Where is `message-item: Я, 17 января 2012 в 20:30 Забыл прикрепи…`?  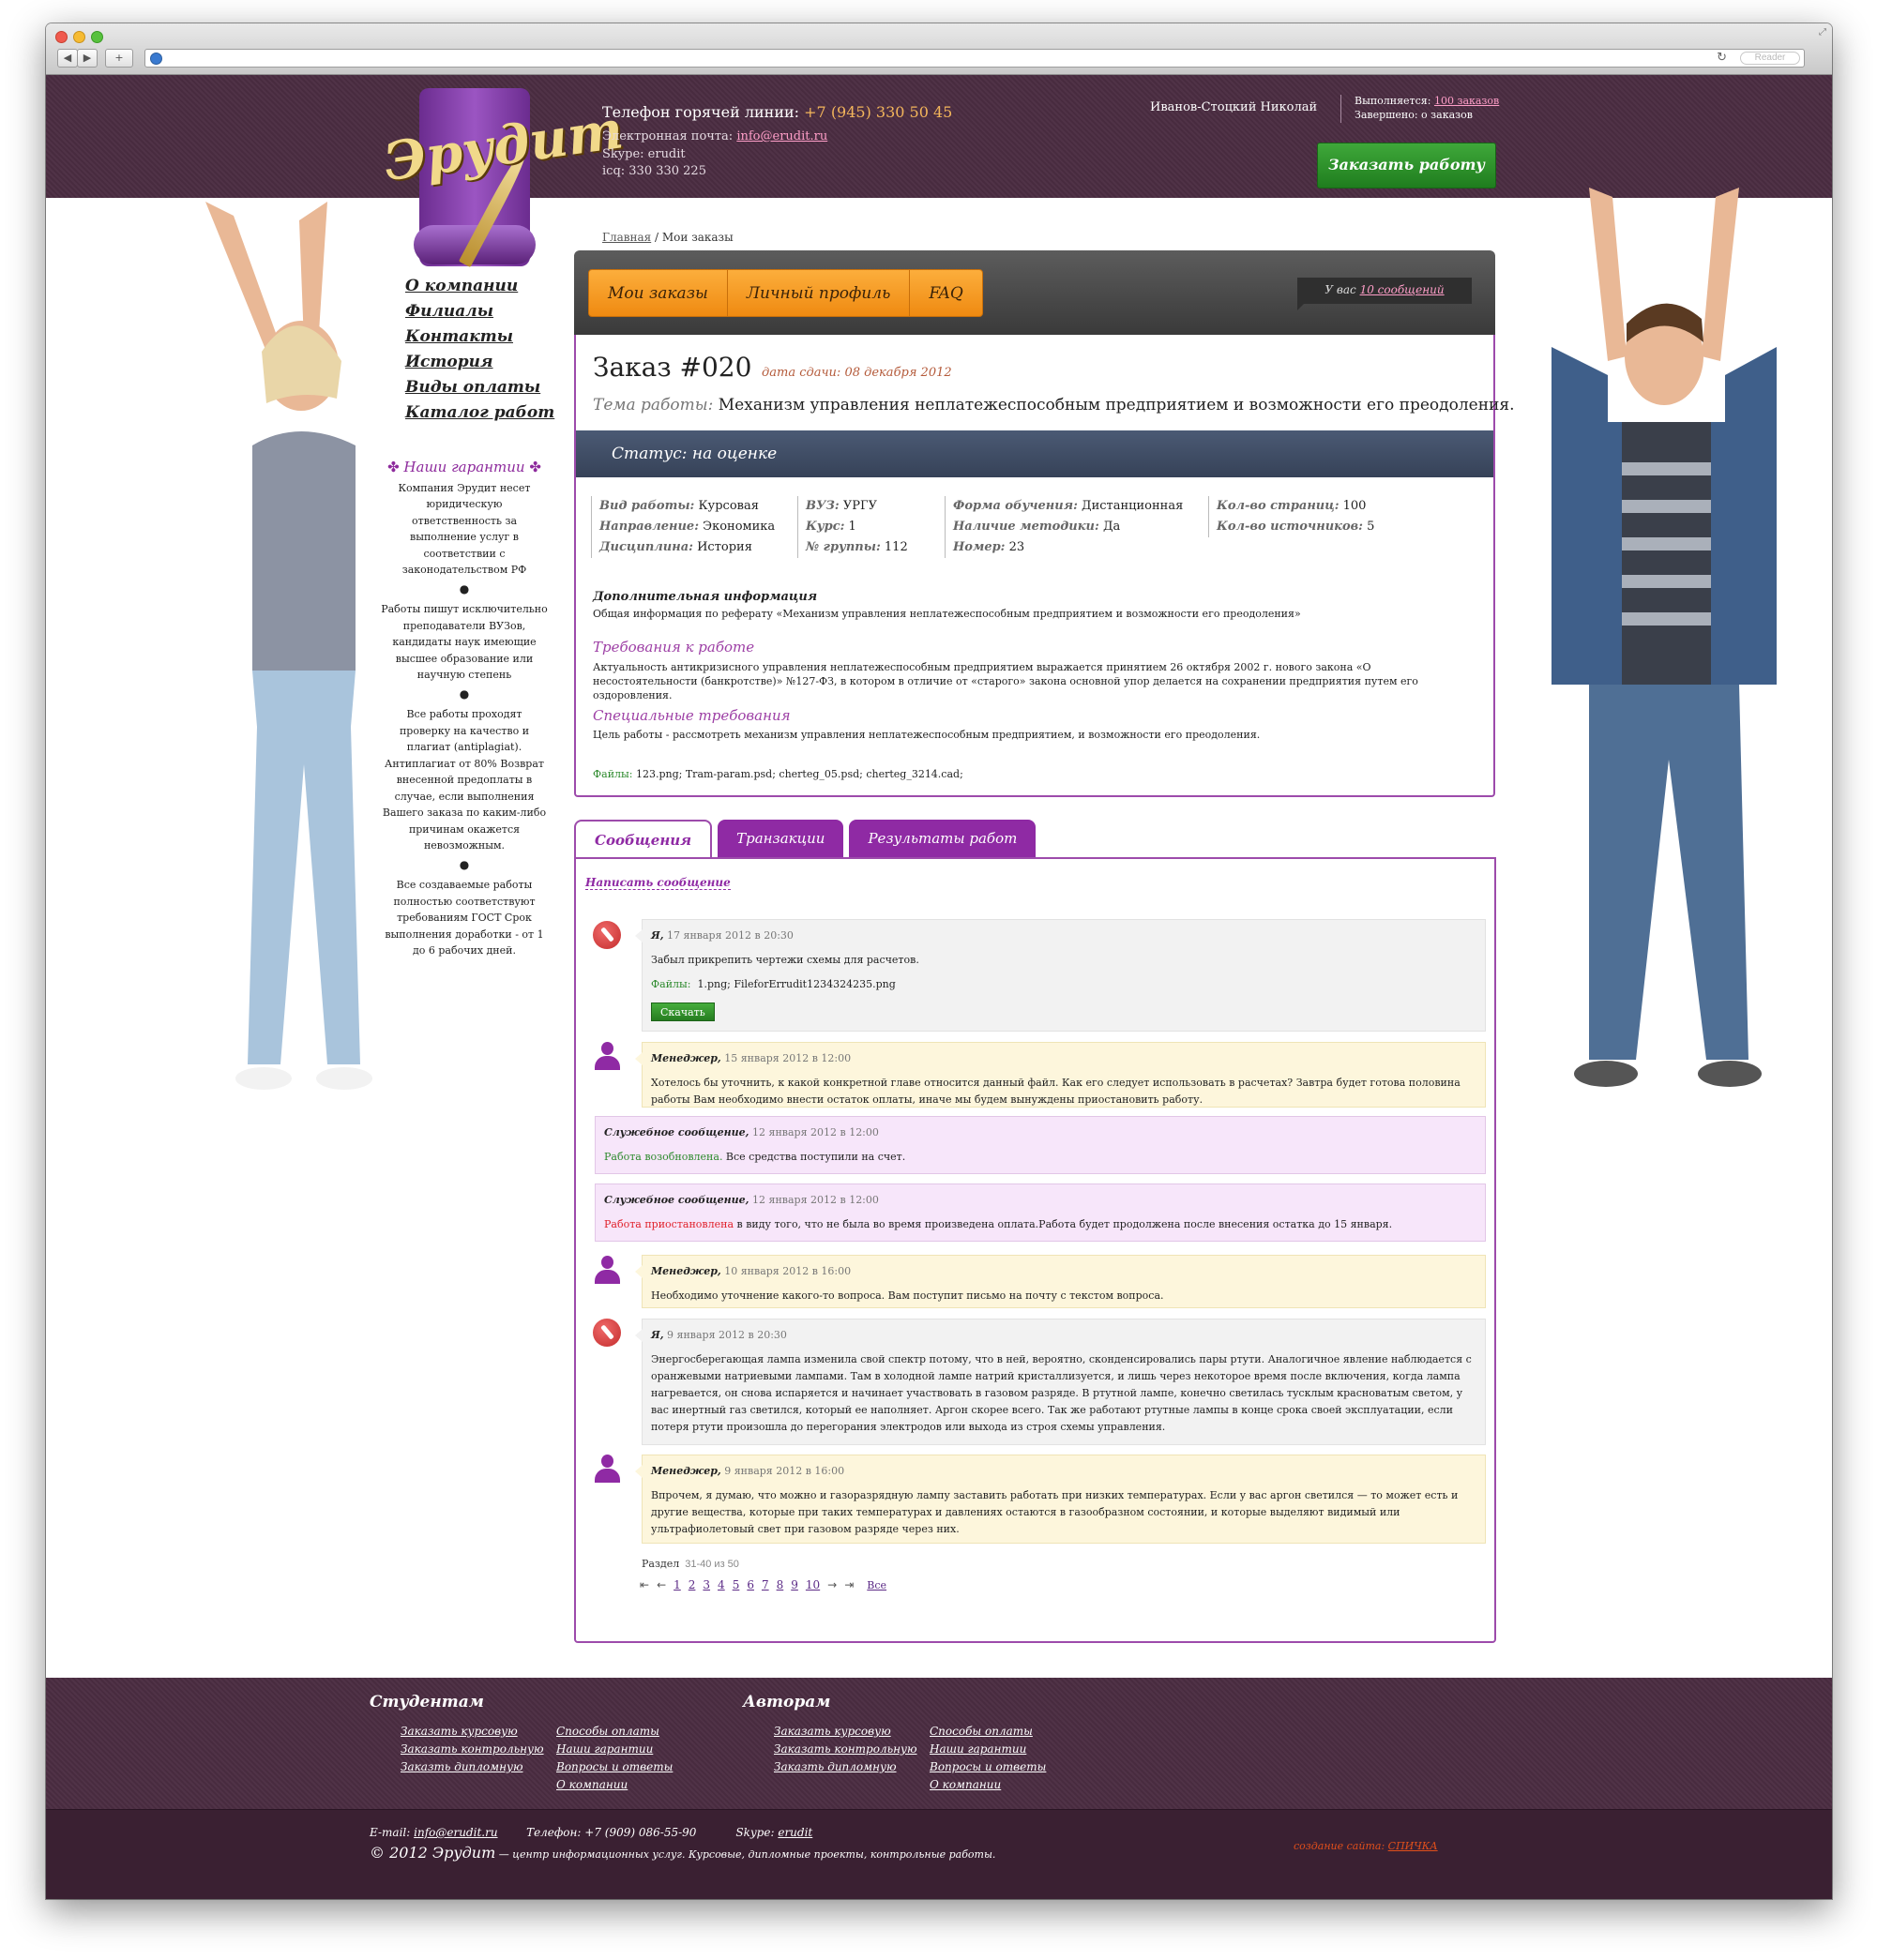 message-item: Я, 17 января 2012 в 20:30 Забыл прикрепи… is located at coordinates (1060, 975).